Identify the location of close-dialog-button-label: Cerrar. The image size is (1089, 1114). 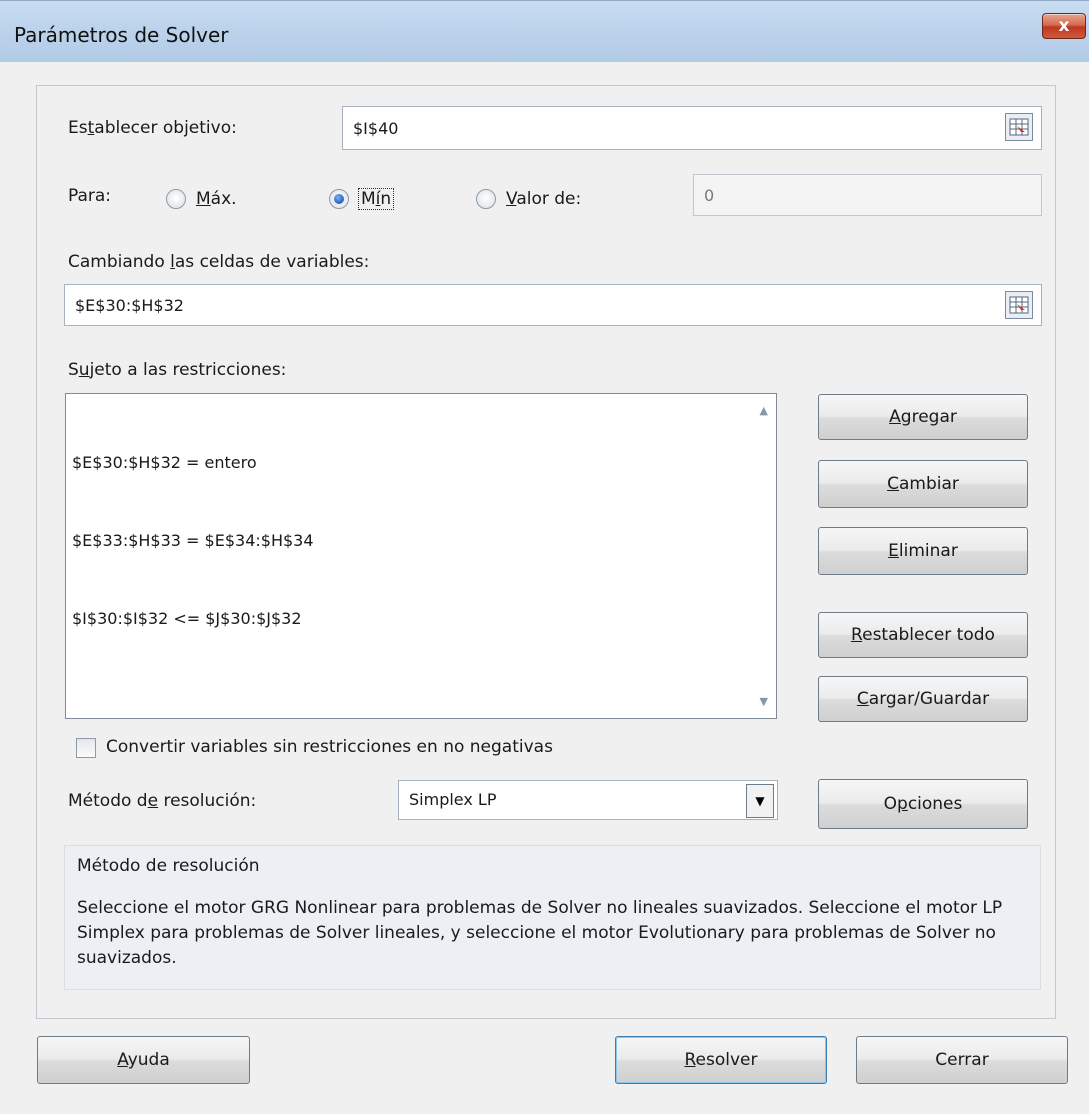
(962, 1060).